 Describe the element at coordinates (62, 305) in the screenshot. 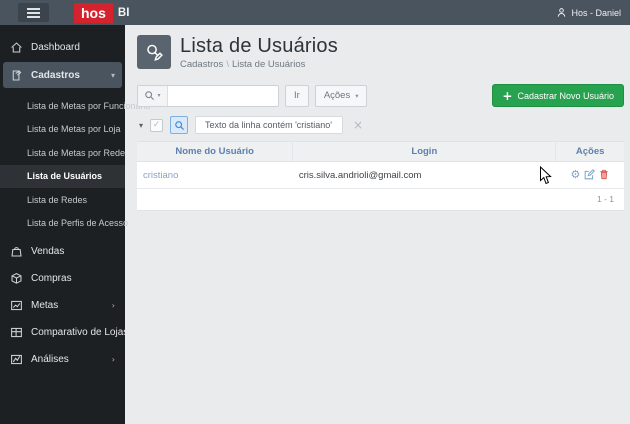

I see `sidebar-item-metas: Metas ›` at that location.